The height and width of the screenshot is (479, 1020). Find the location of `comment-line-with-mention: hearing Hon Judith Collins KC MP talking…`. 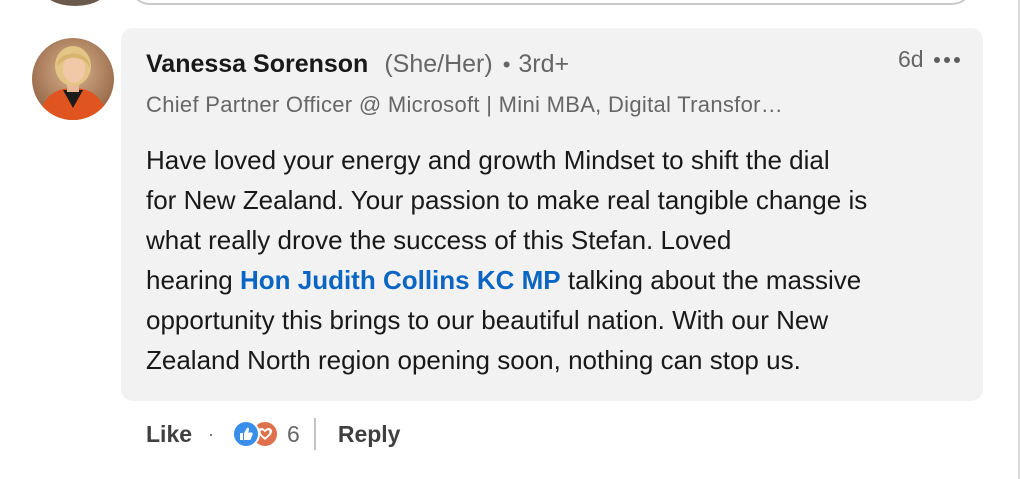

comment-line-with-mention: hearing Hon Judith Collins KC MP talking… is located at coordinates (553, 280).